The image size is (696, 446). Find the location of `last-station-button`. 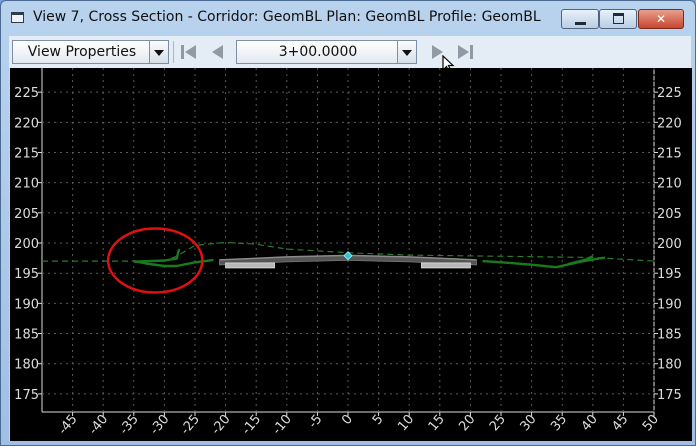

last-station-button is located at coordinates (466, 52).